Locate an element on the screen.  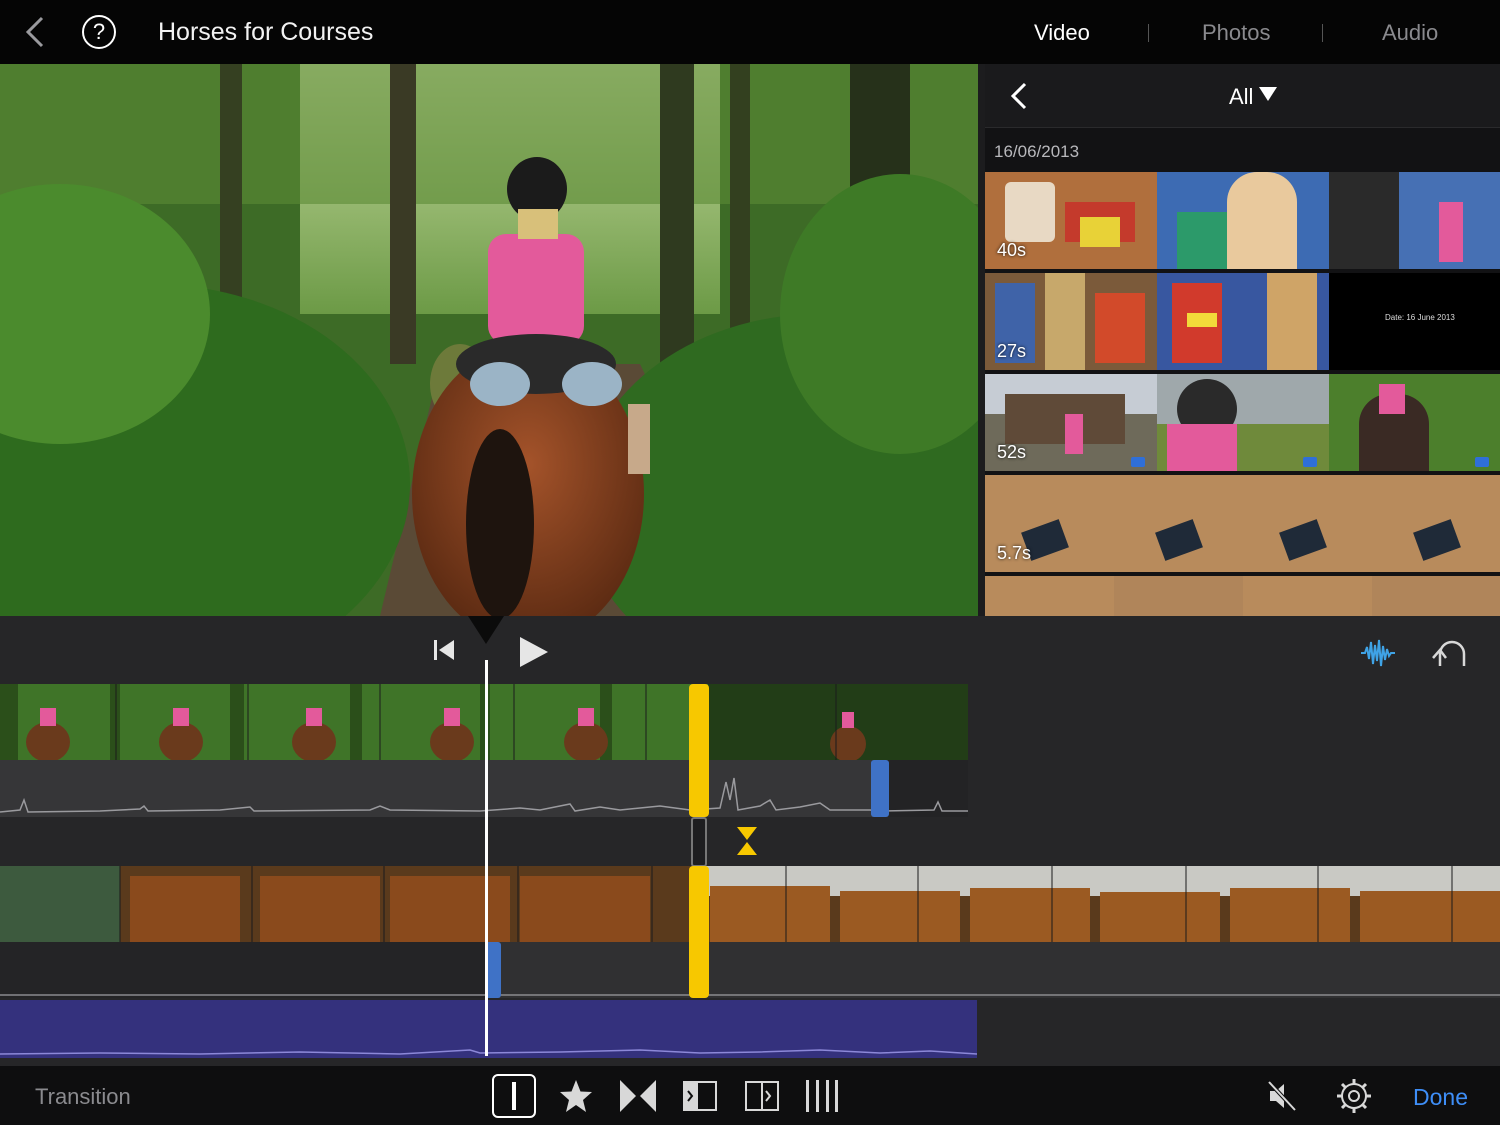
clip-item: 5.7s is located at coordinates (1242, 523).